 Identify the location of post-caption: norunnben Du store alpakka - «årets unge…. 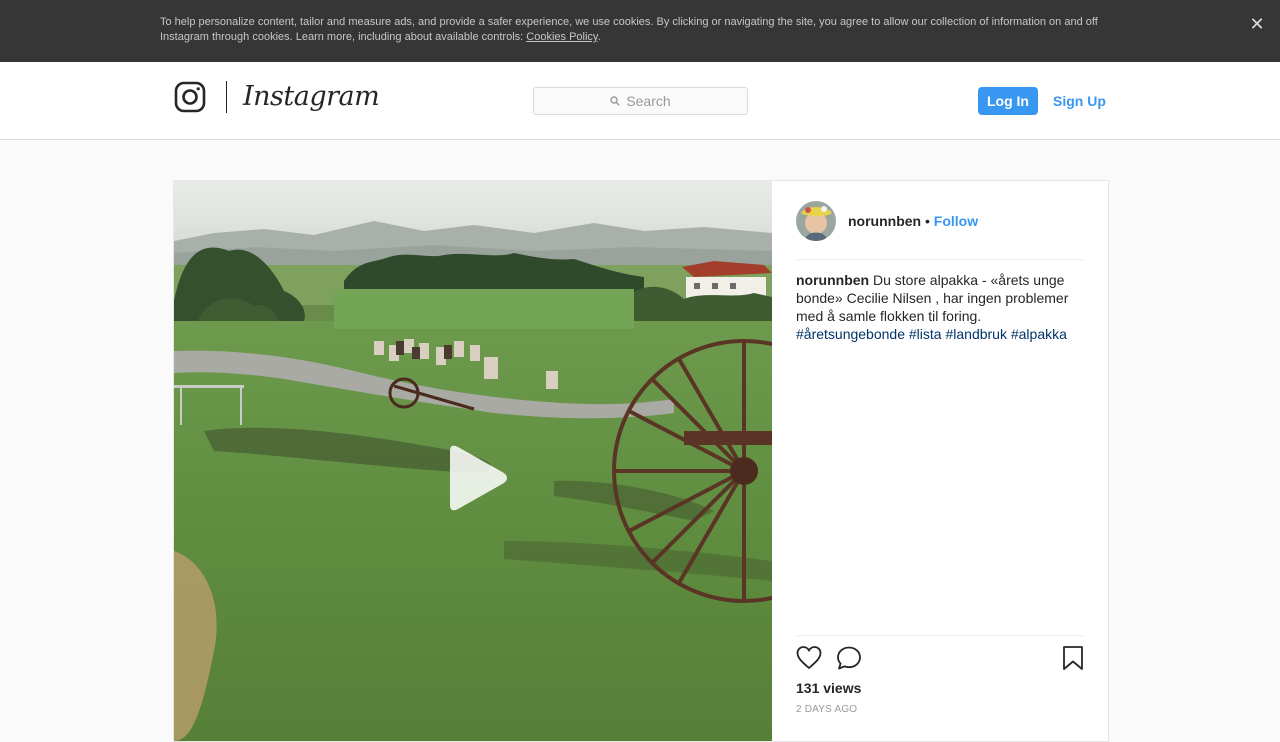
(940, 307).